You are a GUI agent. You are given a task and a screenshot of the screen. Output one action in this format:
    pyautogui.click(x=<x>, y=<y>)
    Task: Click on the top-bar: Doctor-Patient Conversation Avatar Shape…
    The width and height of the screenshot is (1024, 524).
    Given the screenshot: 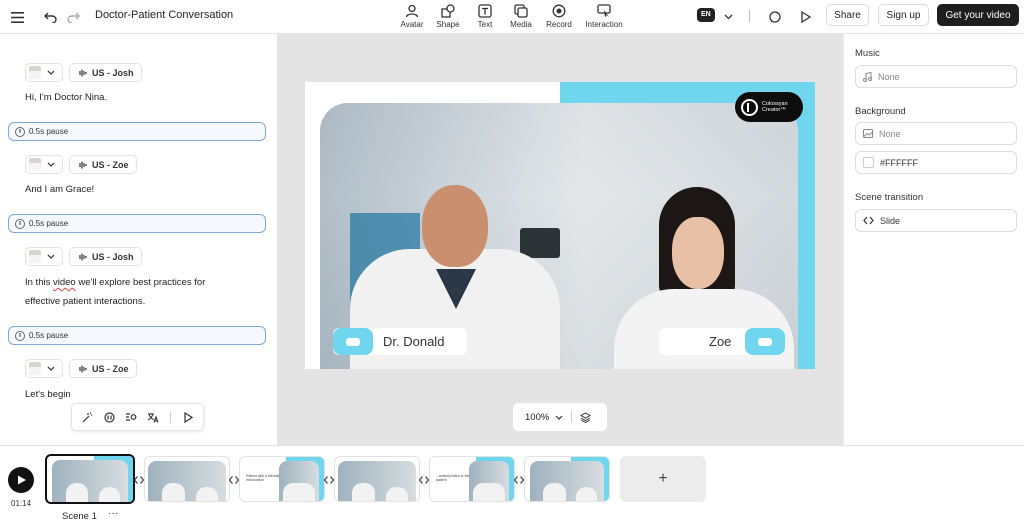 What is the action you would take?
    pyautogui.click(x=512, y=17)
    